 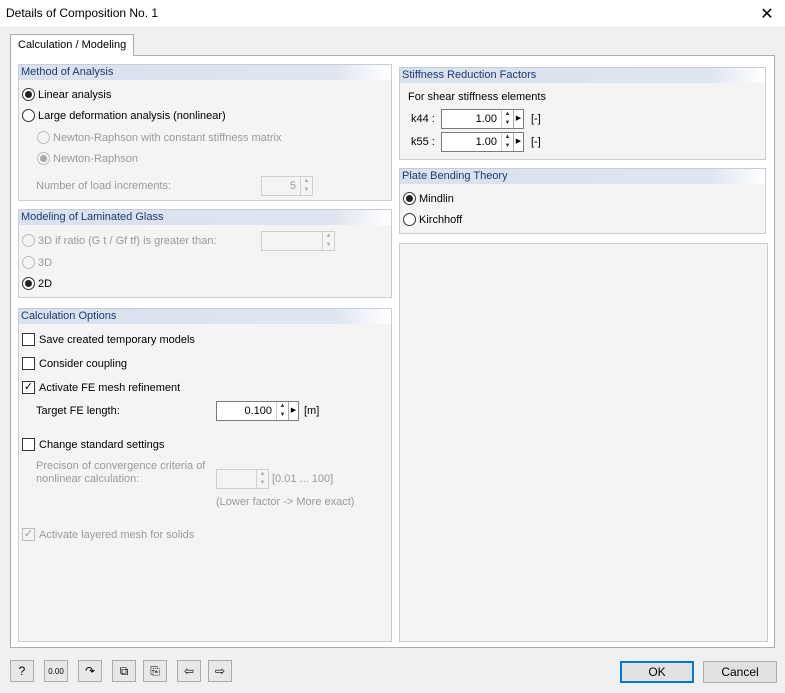 I want to click on radio-label: Linear analysis, so click(x=75, y=94).